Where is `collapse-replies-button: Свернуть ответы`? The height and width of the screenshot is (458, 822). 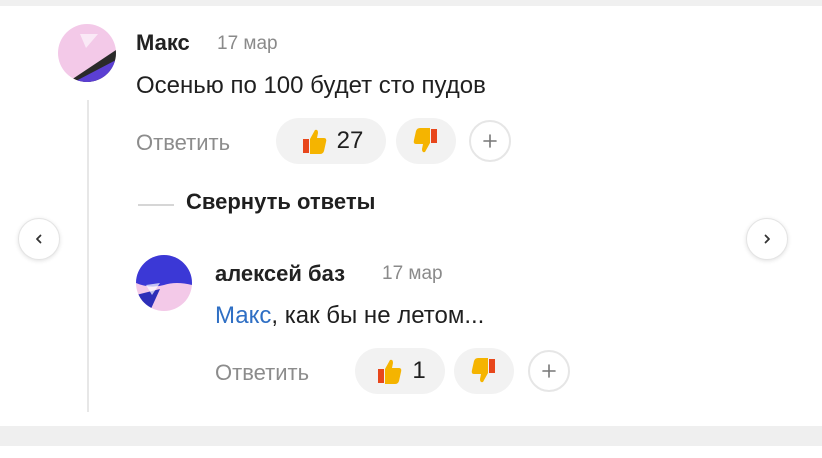 collapse-replies-button: Свернуть ответы is located at coordinates (280, 202).